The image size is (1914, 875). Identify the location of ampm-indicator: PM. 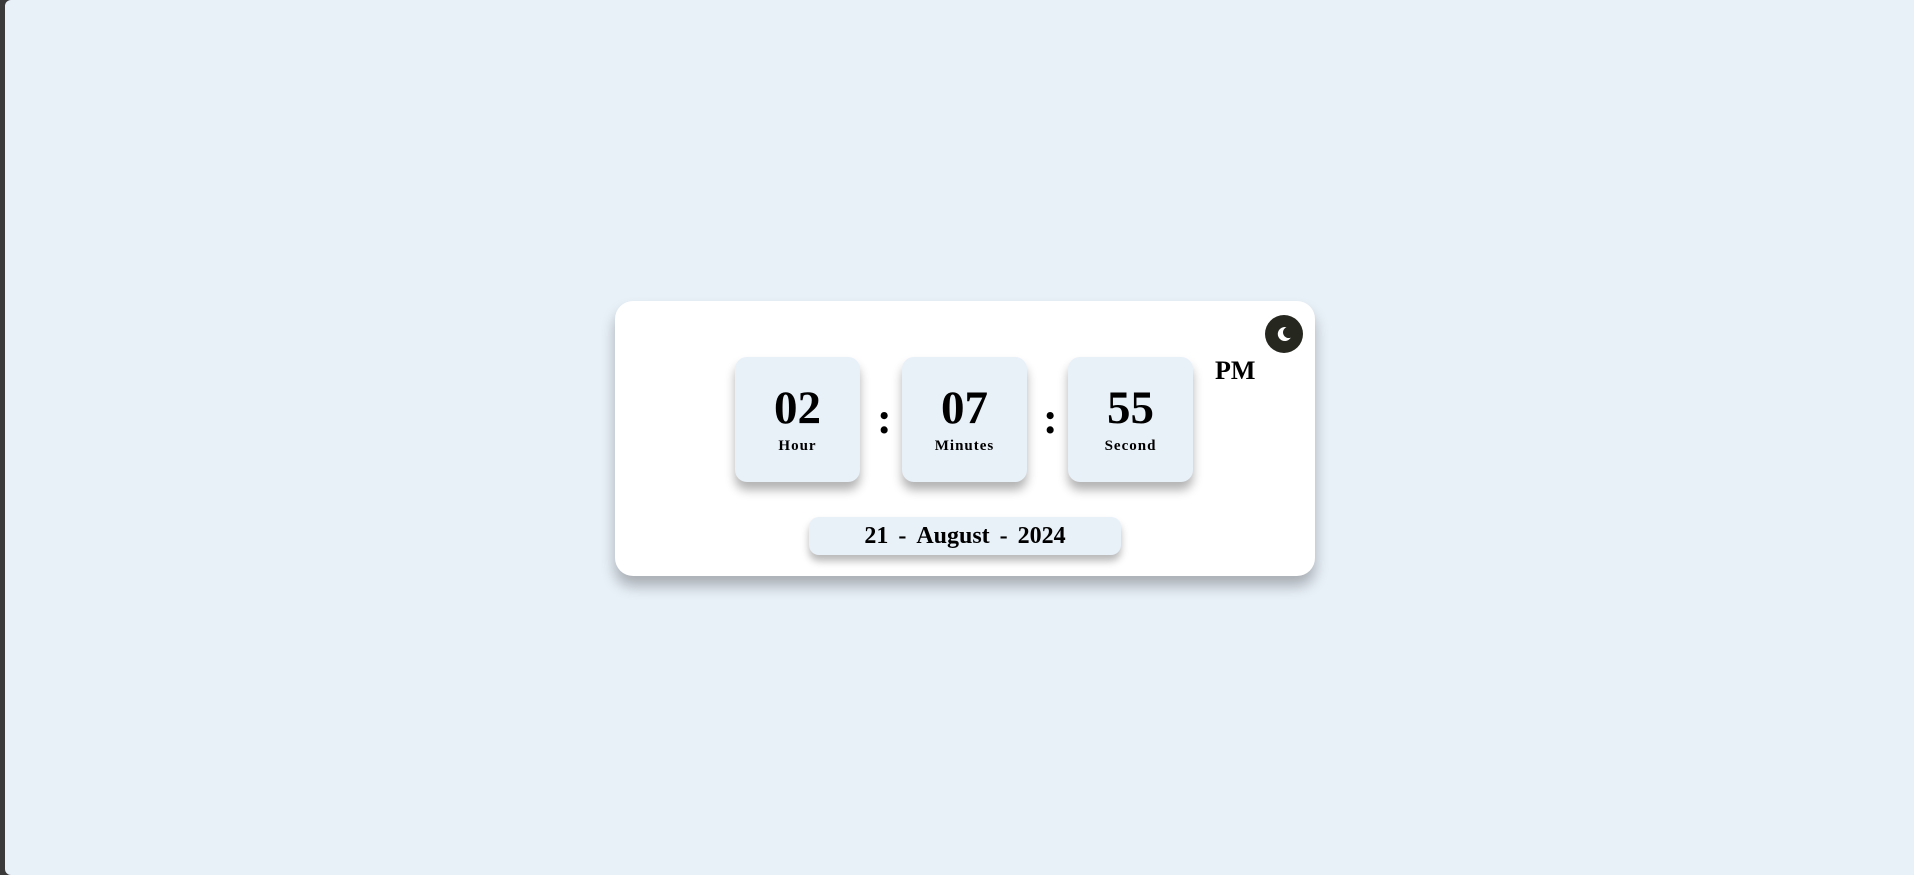
(1235, 370).